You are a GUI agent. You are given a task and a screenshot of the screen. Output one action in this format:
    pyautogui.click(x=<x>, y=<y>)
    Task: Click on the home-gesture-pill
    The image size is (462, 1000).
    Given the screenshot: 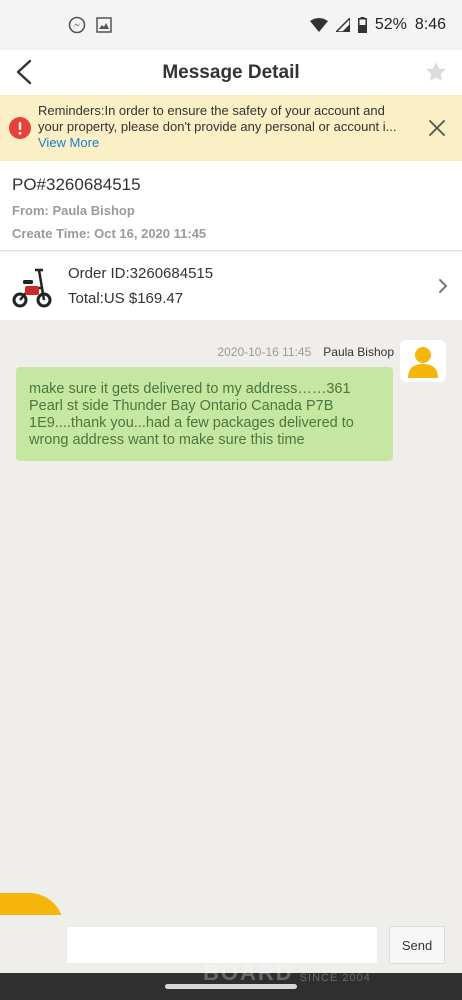 What is the action you would take?
    pyautogui.click(x=231, y=986)
    